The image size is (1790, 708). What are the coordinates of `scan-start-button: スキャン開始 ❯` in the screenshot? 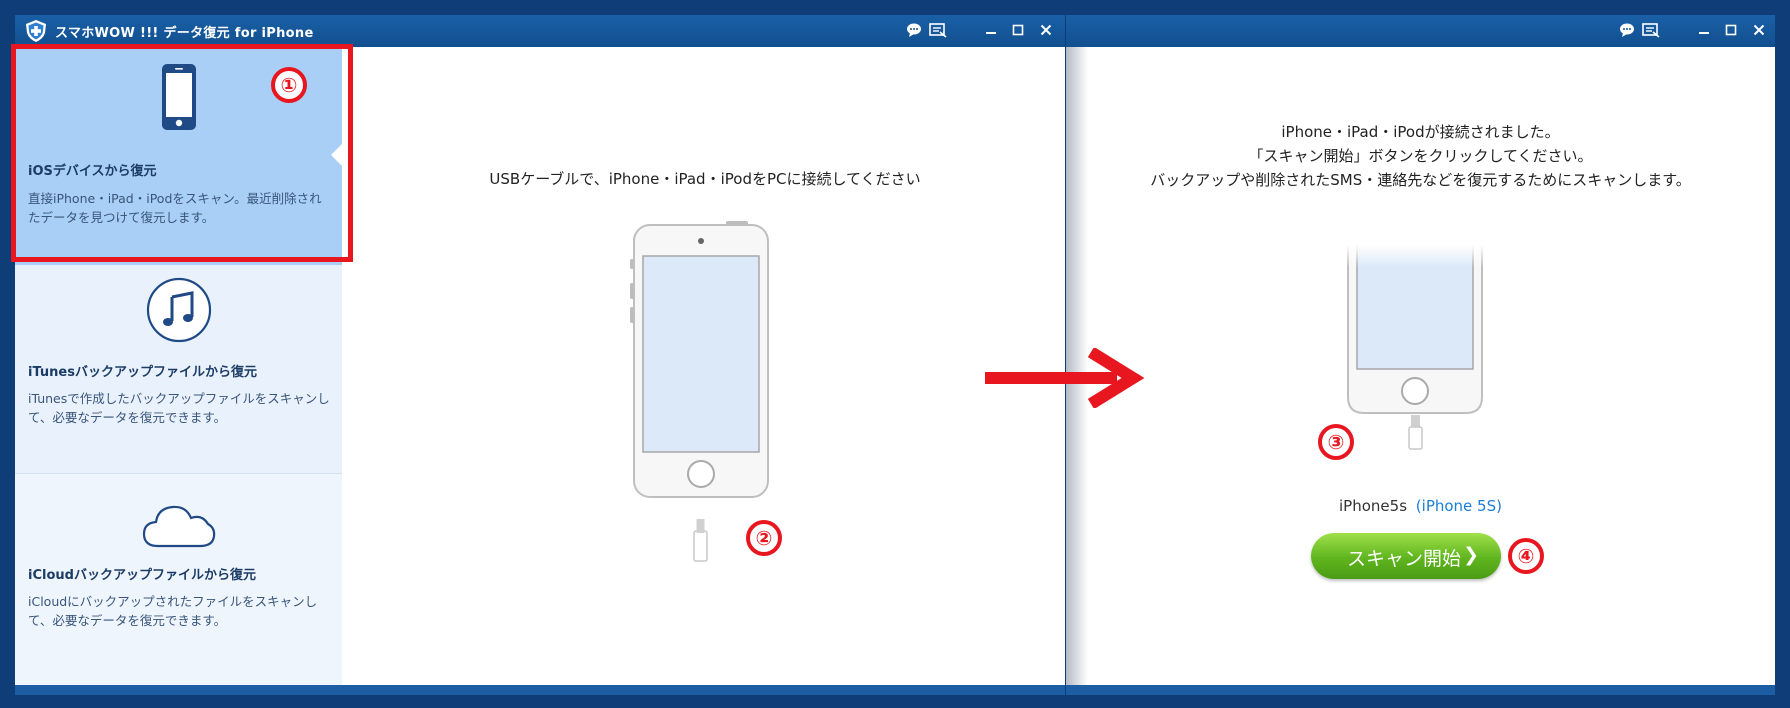 It's located at (1406, 556).